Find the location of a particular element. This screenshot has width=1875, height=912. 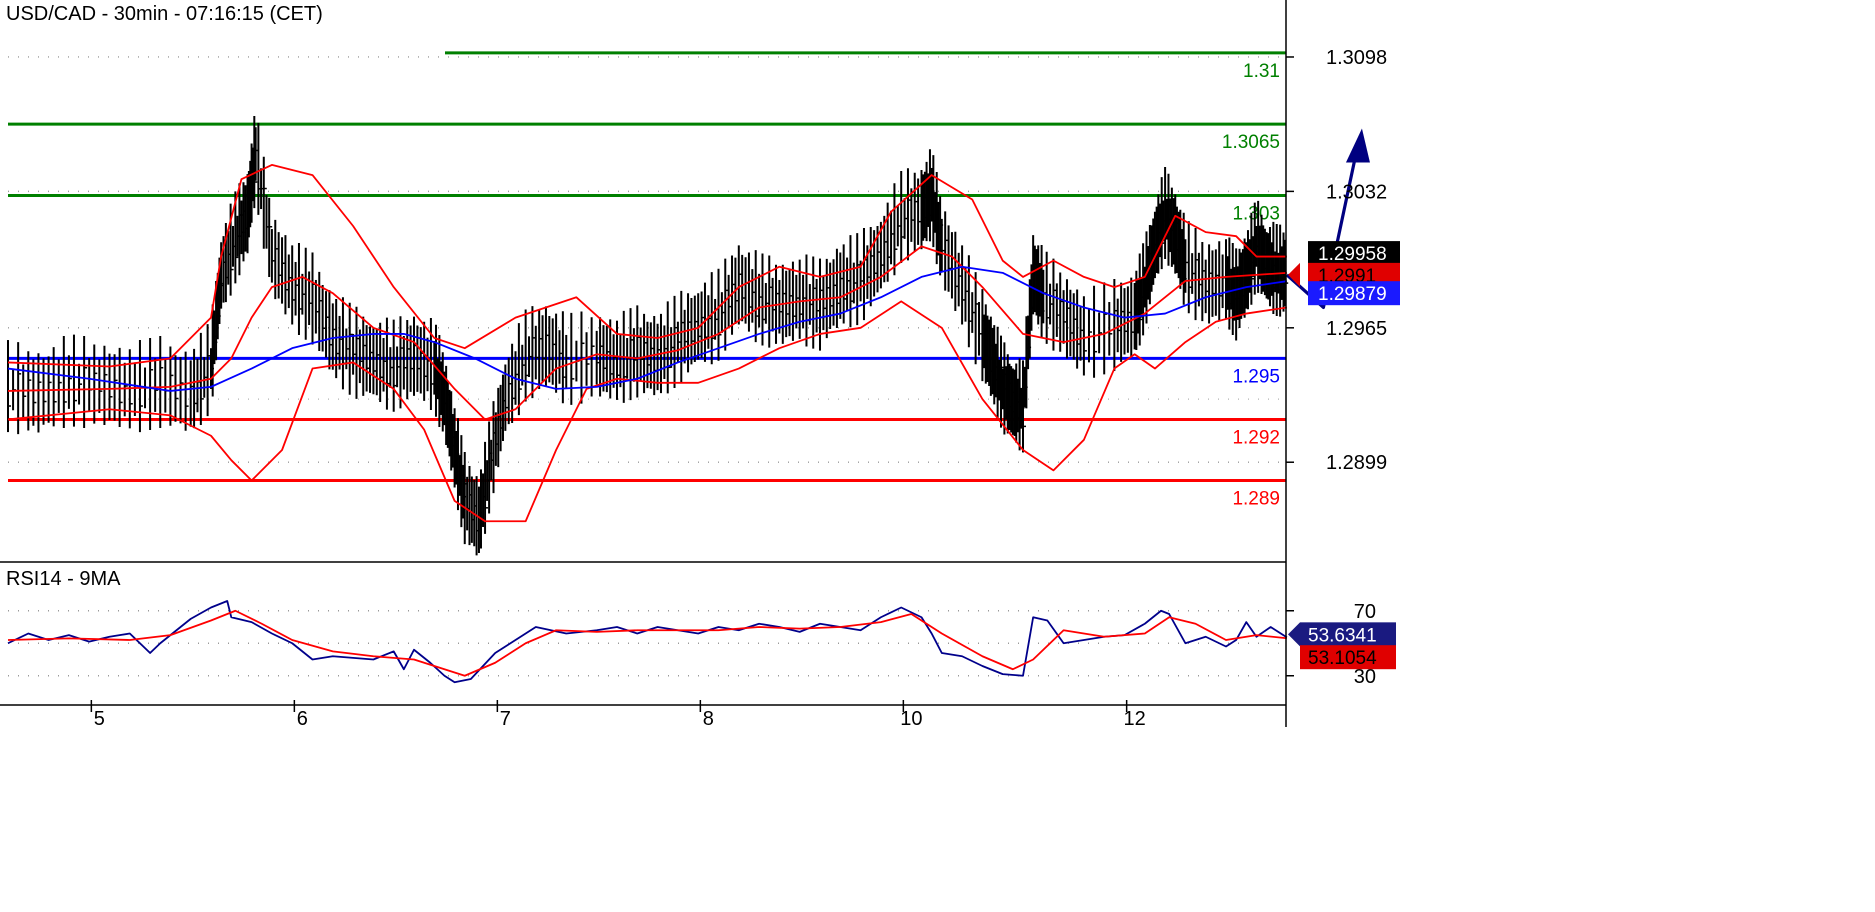

price-tag: 1.29958 is located at coordinates (1354, 253).